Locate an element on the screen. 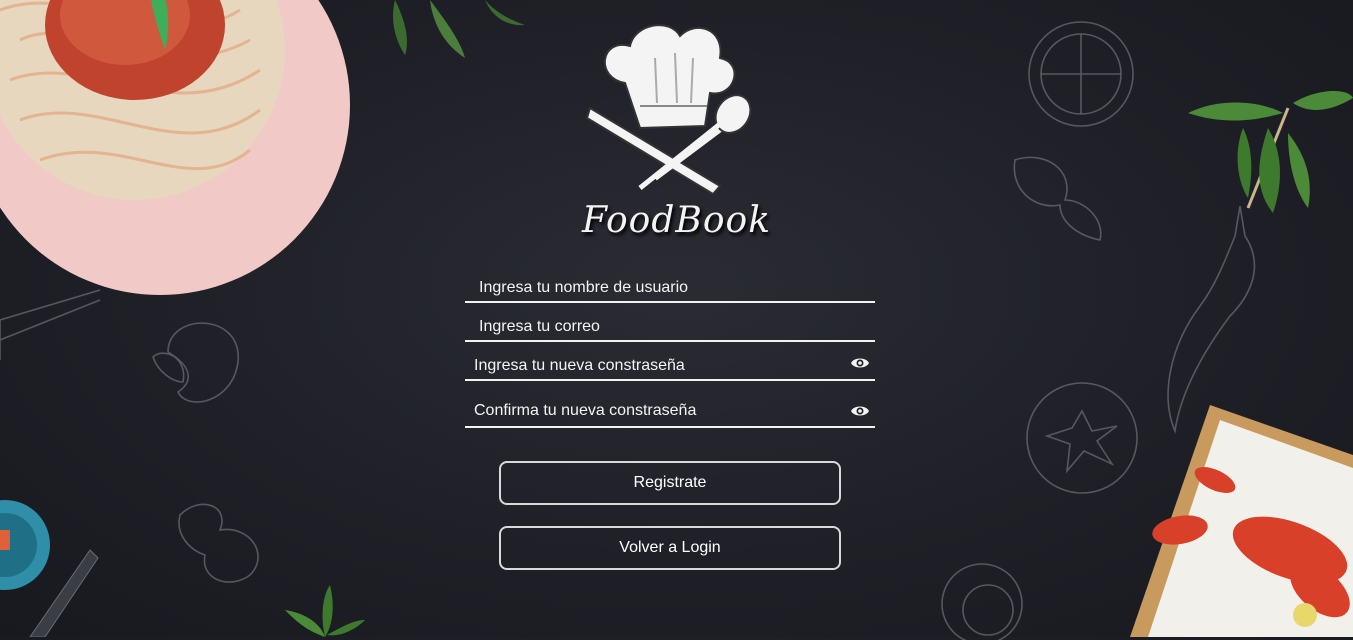 The width and height of the screenshot is (1353, 640). tomato-sketch is located at coordinates (1082, 438).